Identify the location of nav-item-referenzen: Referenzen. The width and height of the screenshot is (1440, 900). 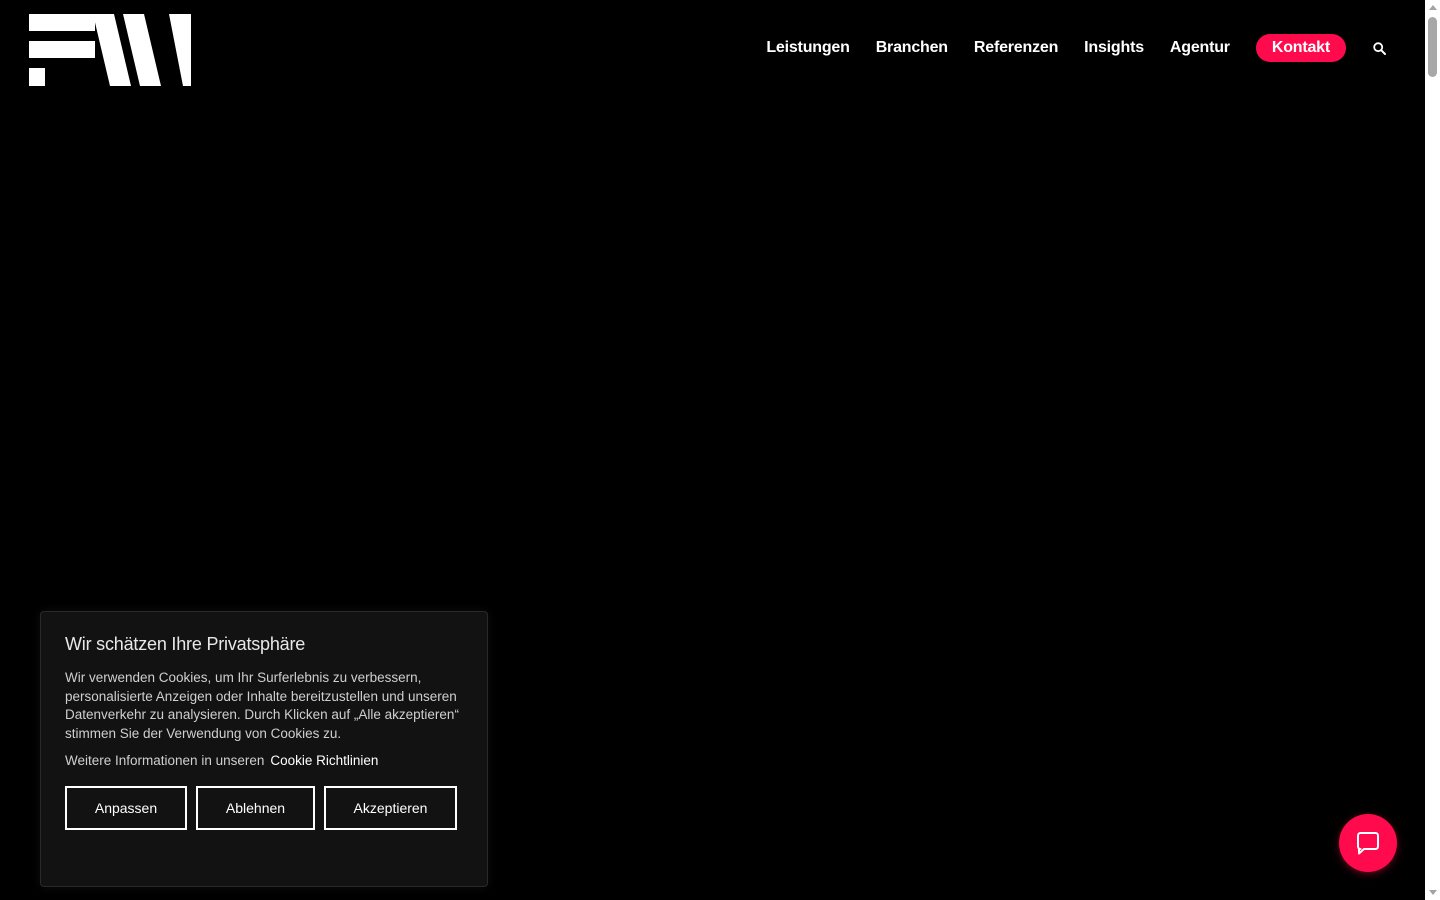
(1016, 48).